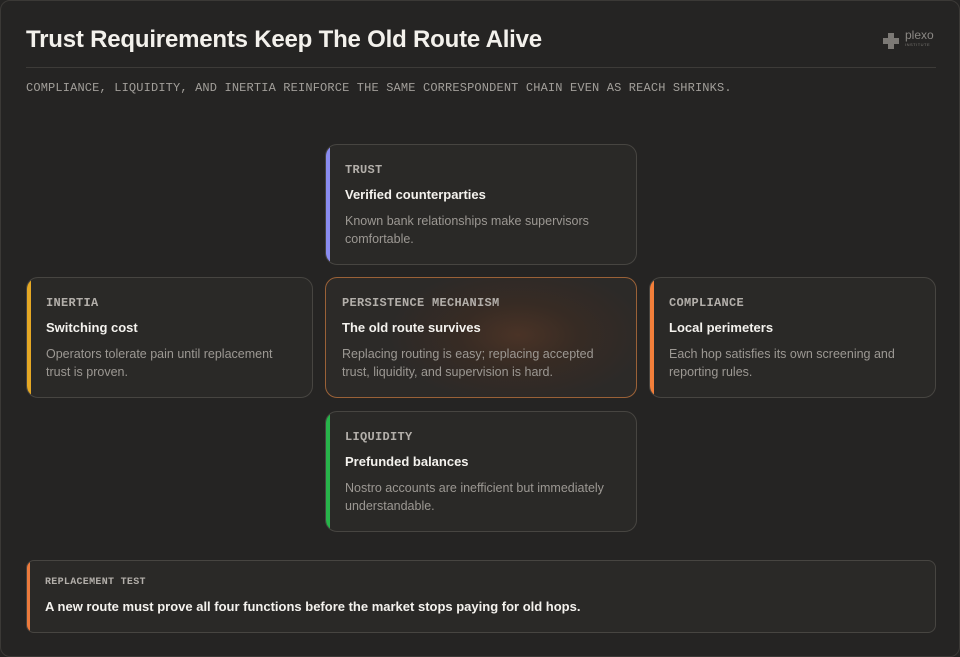 This screenshot has width=960, height=657. Describe the element at coordinates (407, 461) in the screenshot. I see `liquidity-heading: Prefunded balances` at that location.